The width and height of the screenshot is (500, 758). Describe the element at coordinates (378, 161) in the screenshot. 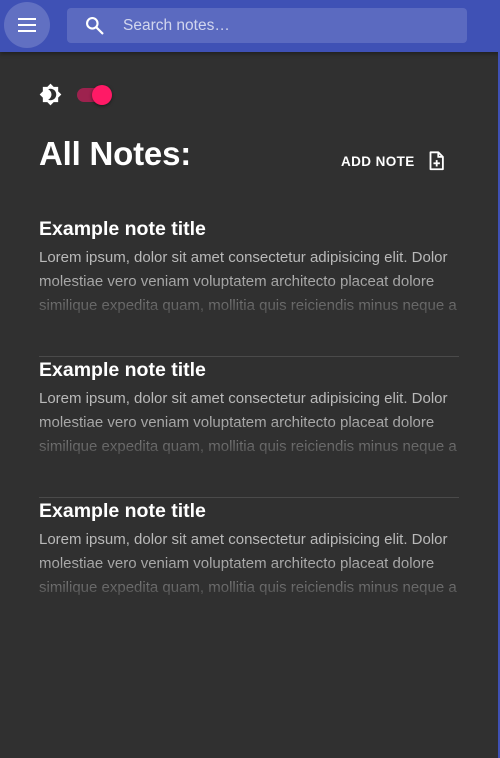

I see `add-note-label: ADD NOTE` at that location.